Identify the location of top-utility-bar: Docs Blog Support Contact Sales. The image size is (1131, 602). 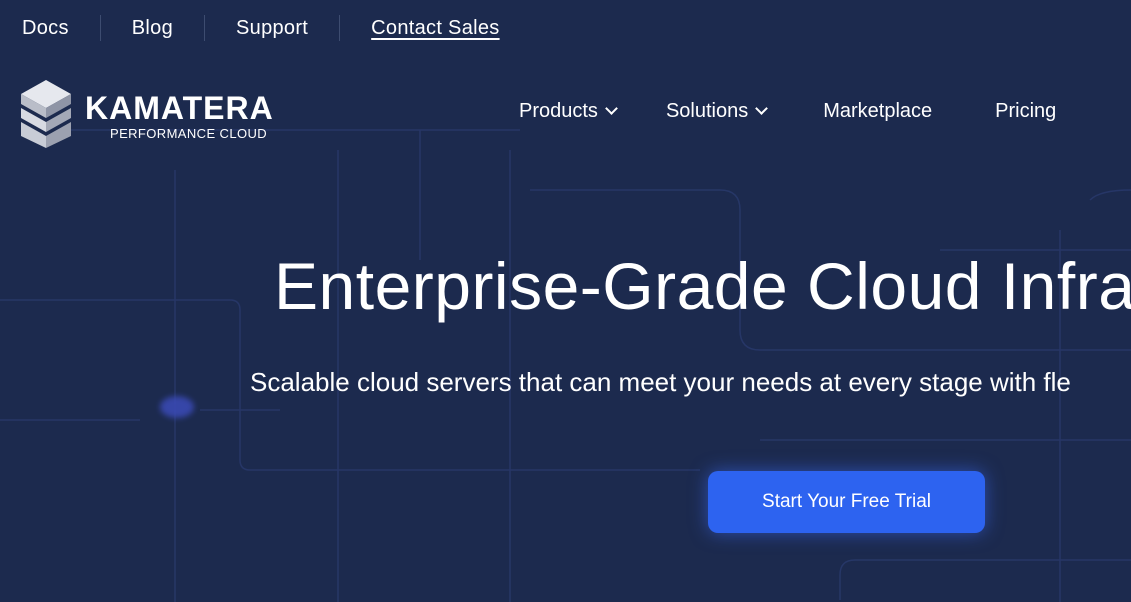
(265, 28).